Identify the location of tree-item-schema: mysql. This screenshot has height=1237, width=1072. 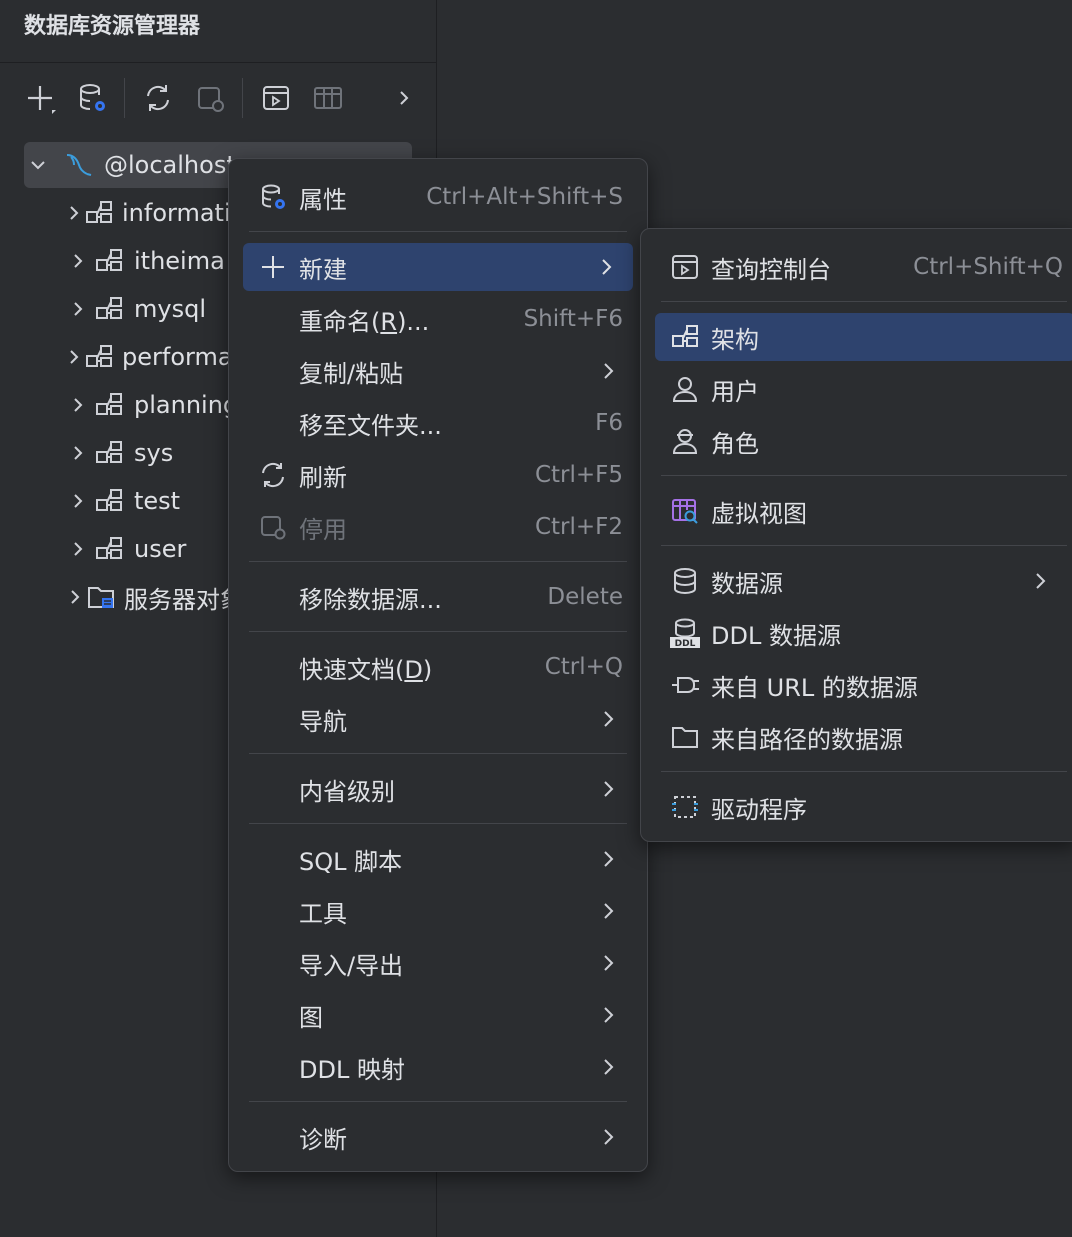
(154, 309).